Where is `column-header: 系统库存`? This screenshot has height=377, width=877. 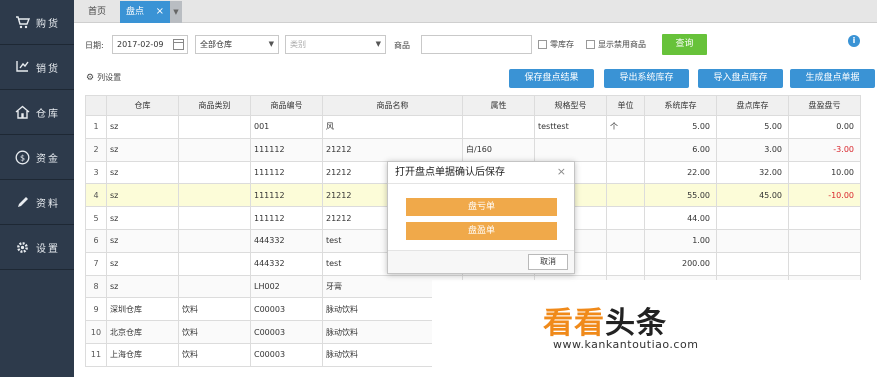 column-header: 系统库存 is located at coordinates (680, 105).